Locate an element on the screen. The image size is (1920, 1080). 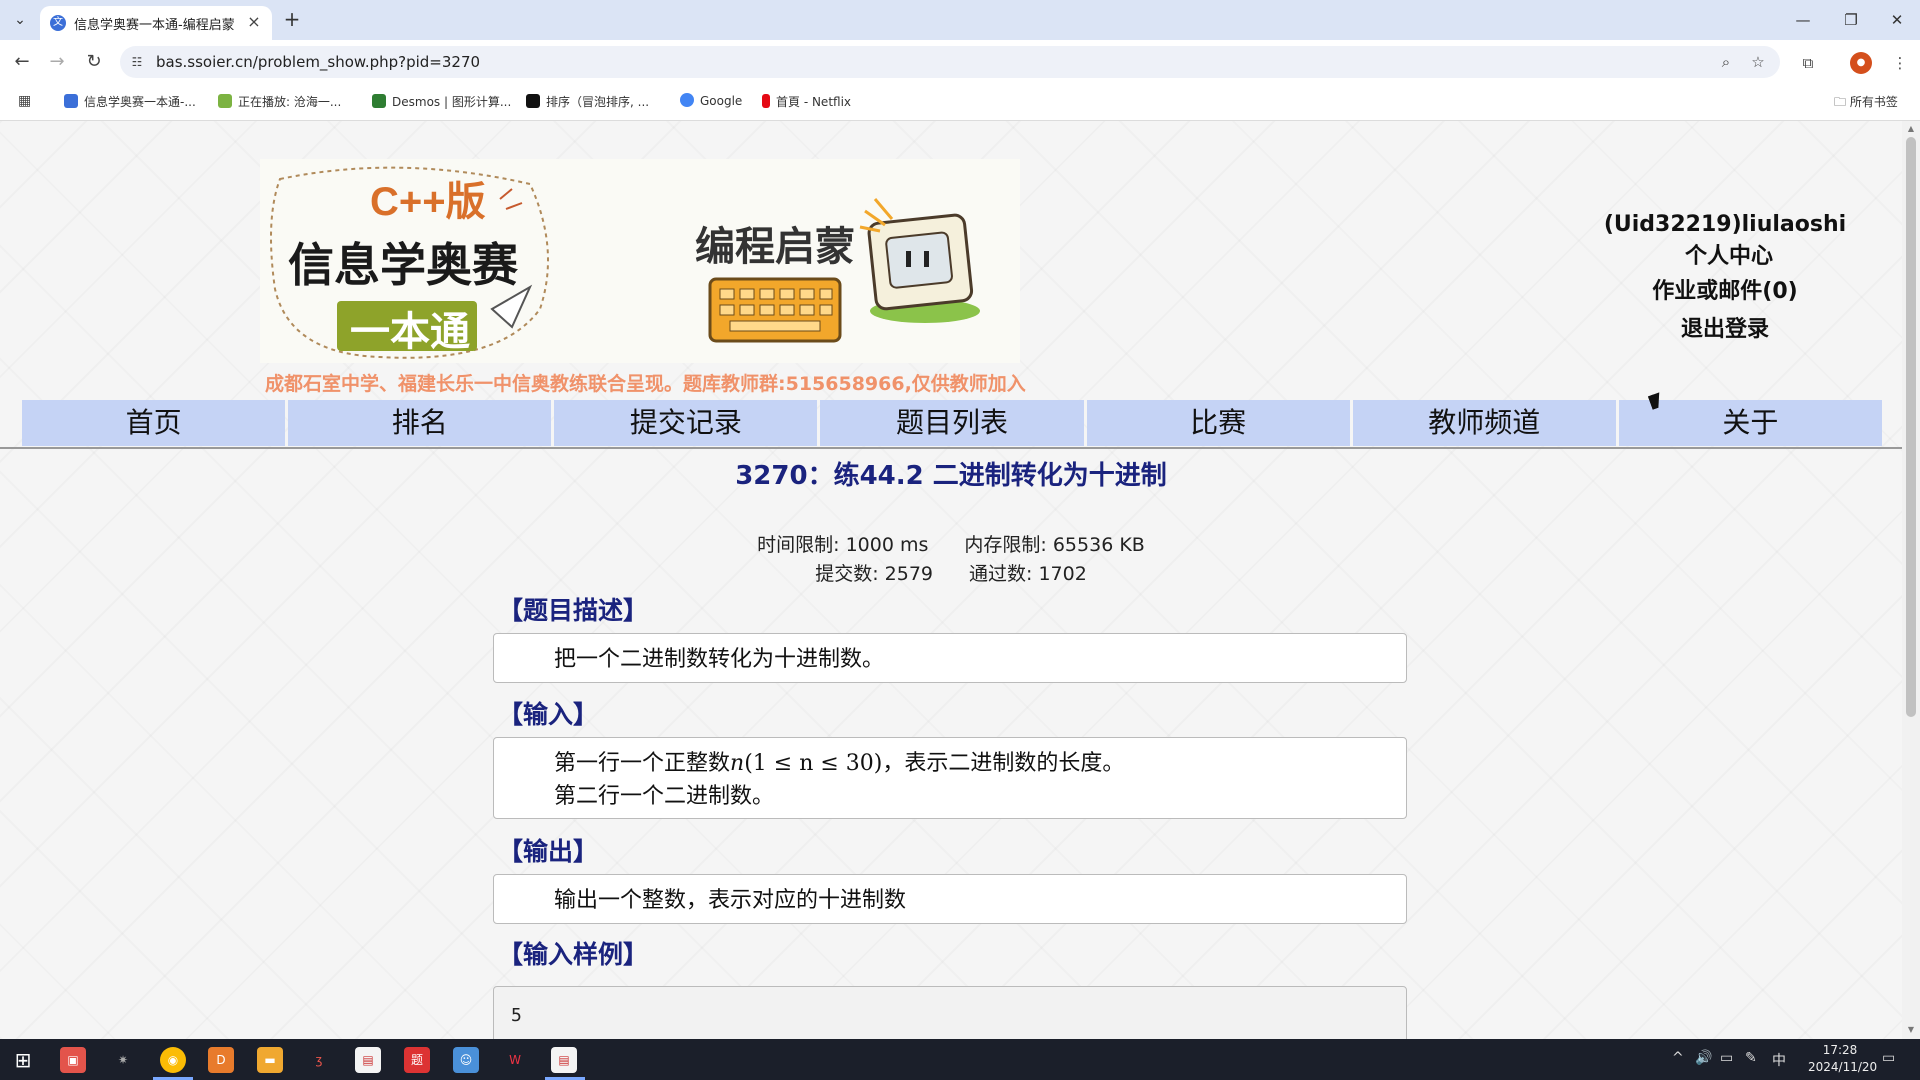
banner-edition: C++版 is located at coordinates (428, 202).